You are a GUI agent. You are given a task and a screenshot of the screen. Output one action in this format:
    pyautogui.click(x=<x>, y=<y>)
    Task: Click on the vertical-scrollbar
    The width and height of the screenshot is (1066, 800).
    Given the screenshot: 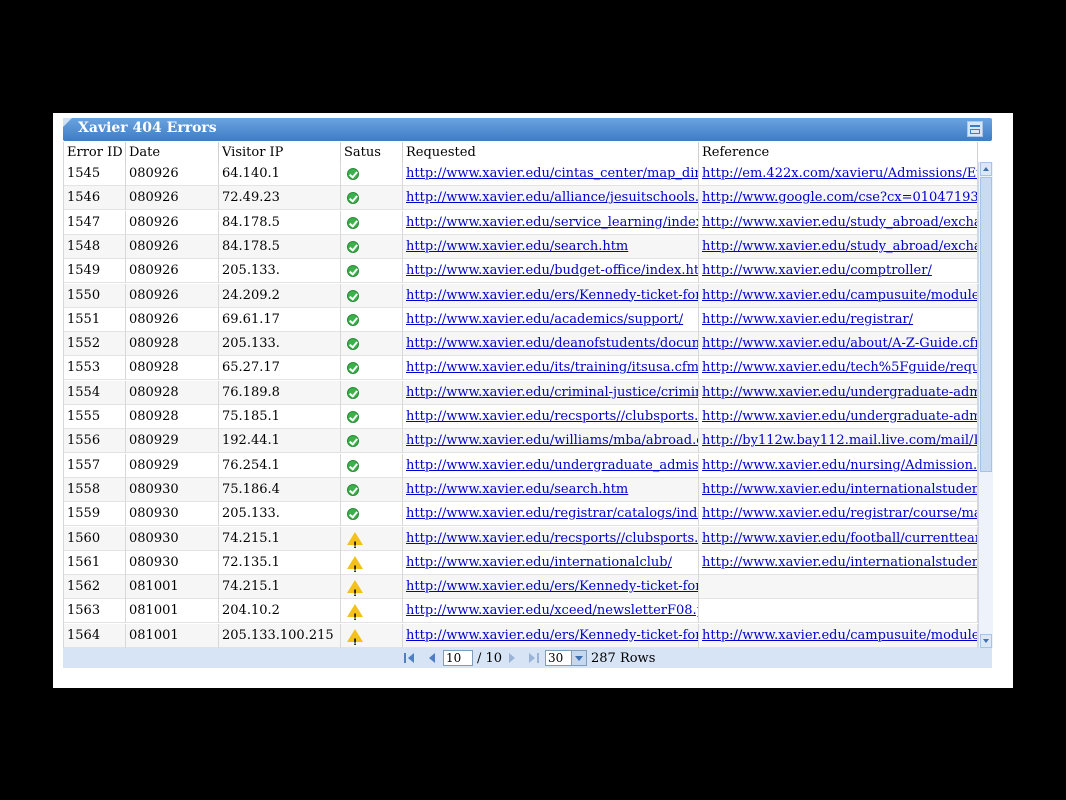 What is the action you would take?
    pyautogui.click(x=985, y=405)
    